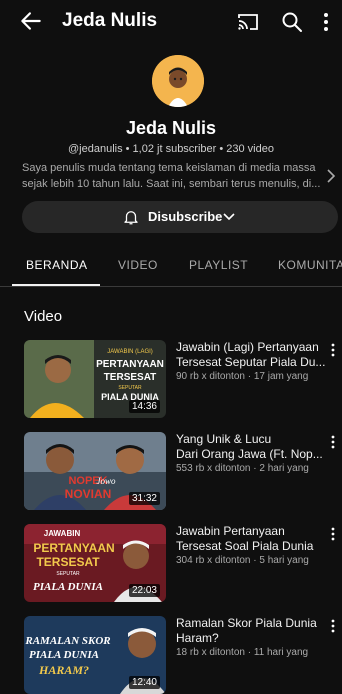 This screenshot has height=694, width=342. What do you see at coordinates (256, 631) in the screenshot?
I see `video-title: Ramalan Skor Piala Dunia Haram?` at bounding box center [256, 631].